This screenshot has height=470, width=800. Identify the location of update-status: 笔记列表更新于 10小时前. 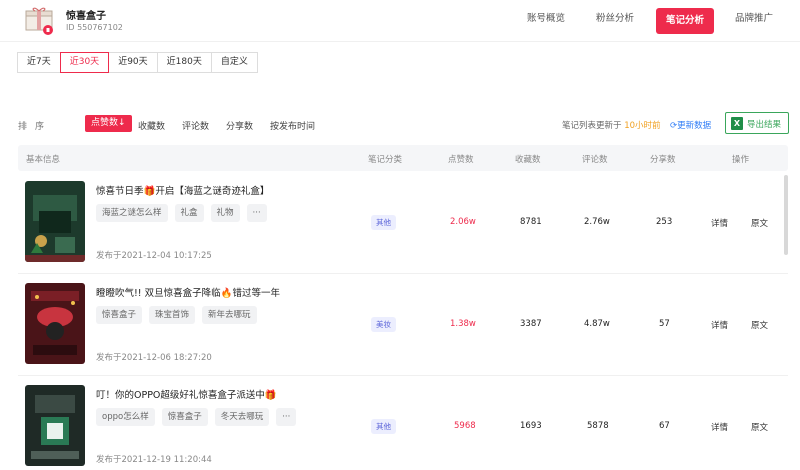
(611, 125).